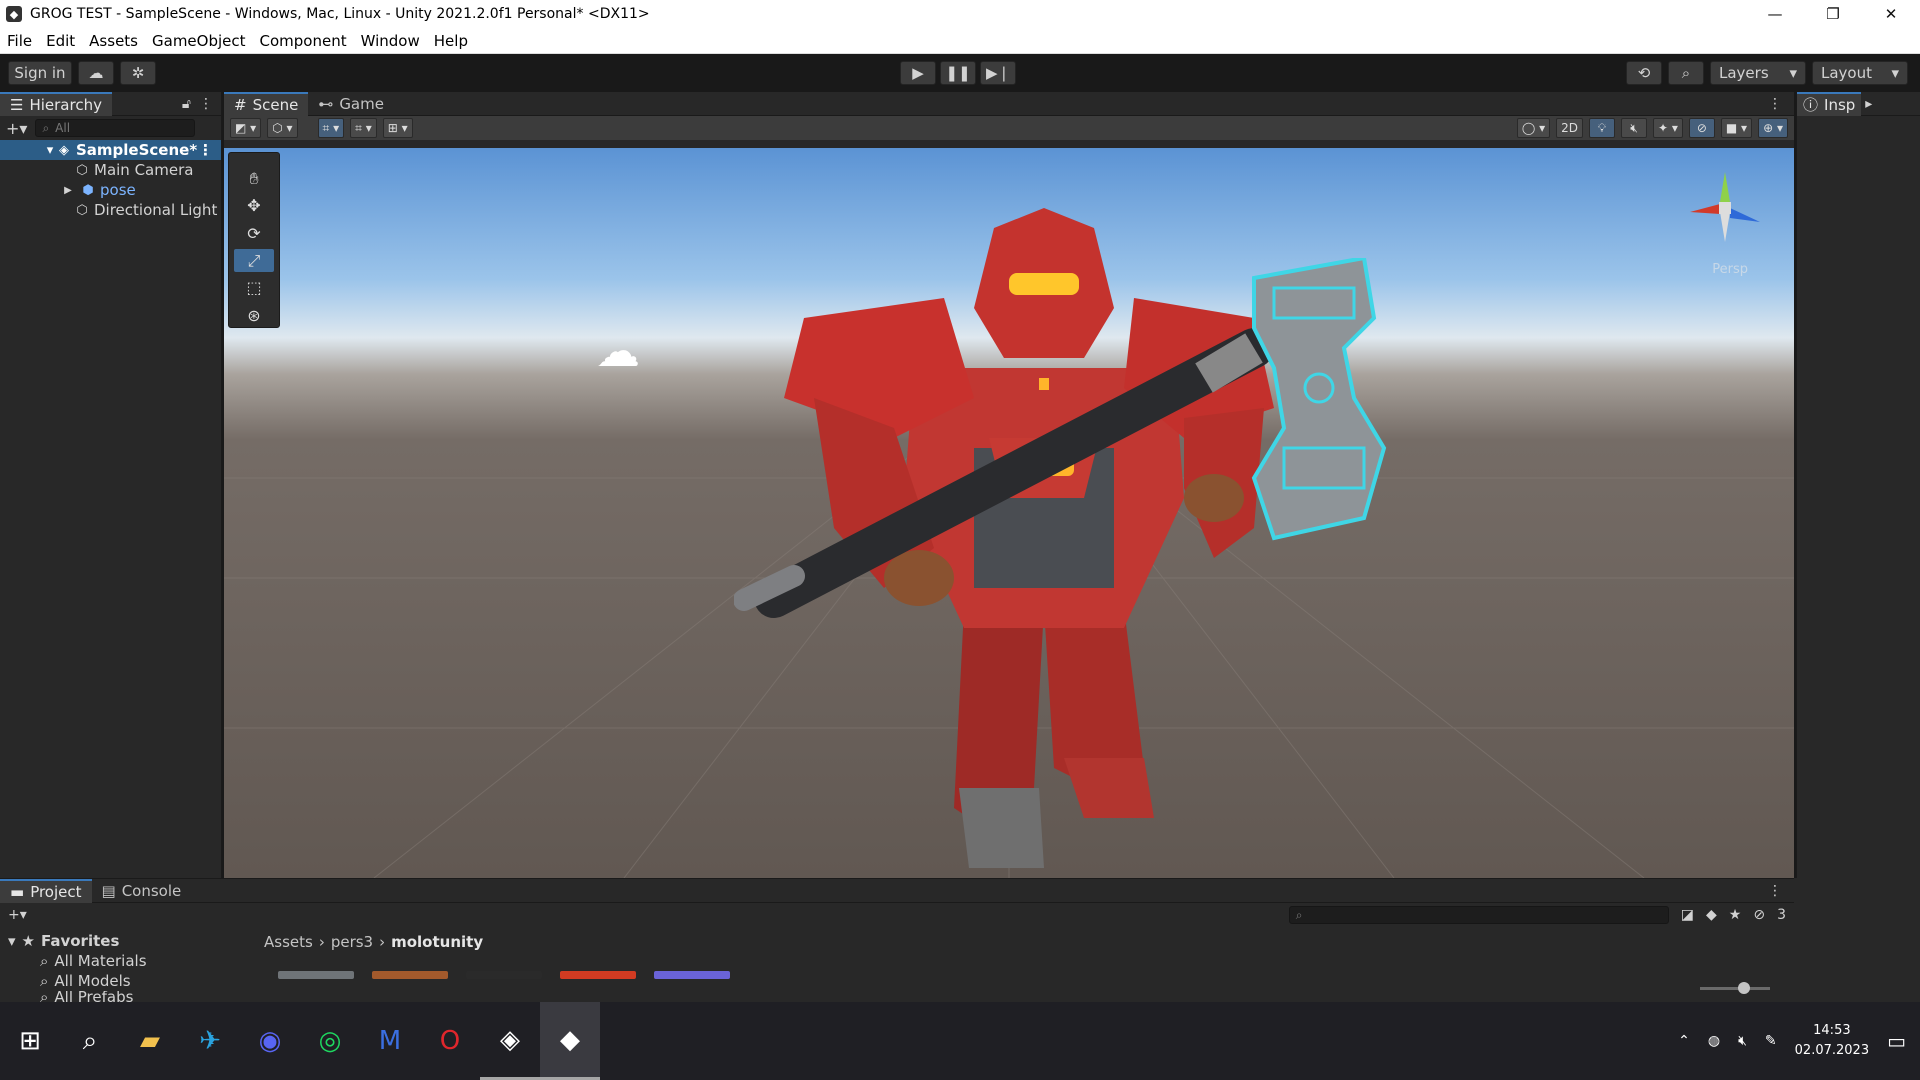 Image resolution: width=1920 pixels, height=1080 pixels. I want to click on minimize-button: —, so click(1775, 14).